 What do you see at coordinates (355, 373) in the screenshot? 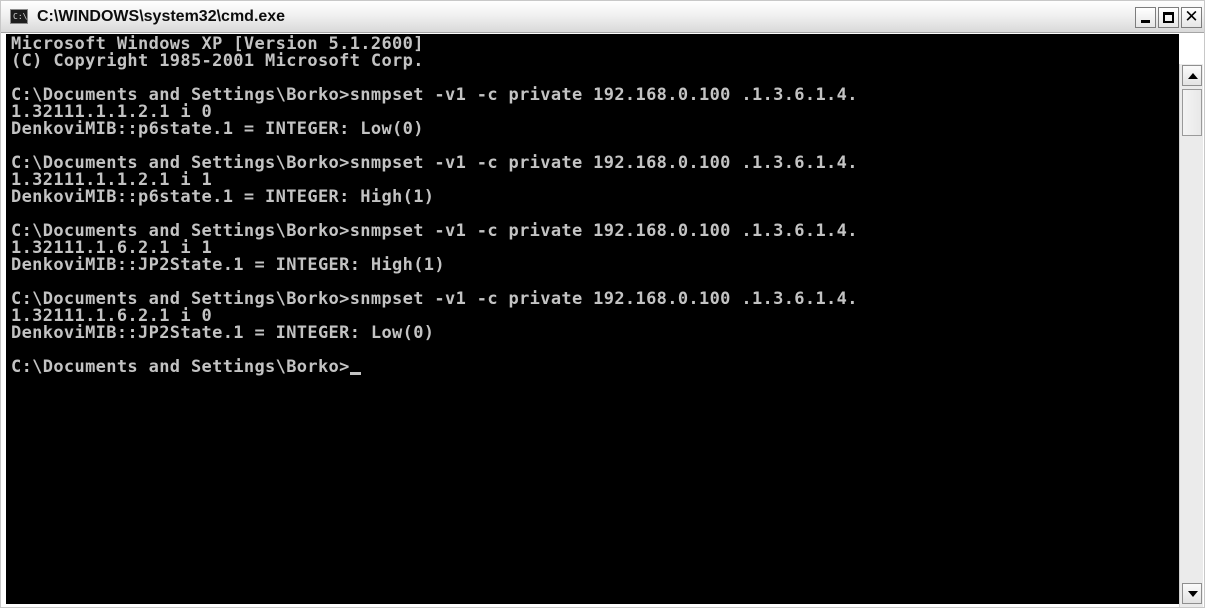
I see `text-cursor` at bounding box center [355, 373].